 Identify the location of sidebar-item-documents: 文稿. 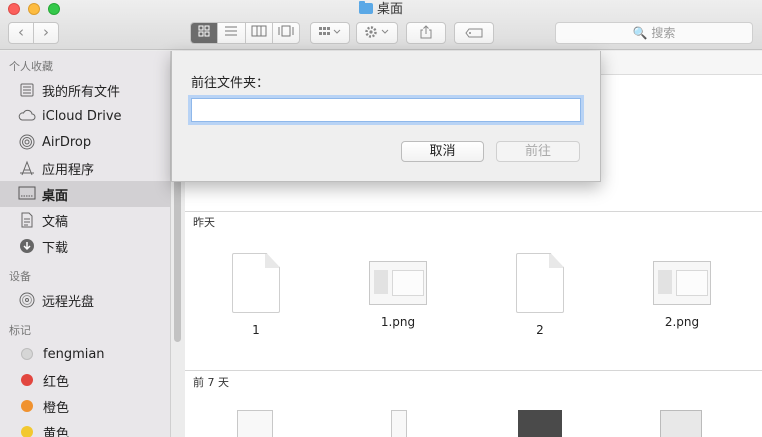
(85, 220).